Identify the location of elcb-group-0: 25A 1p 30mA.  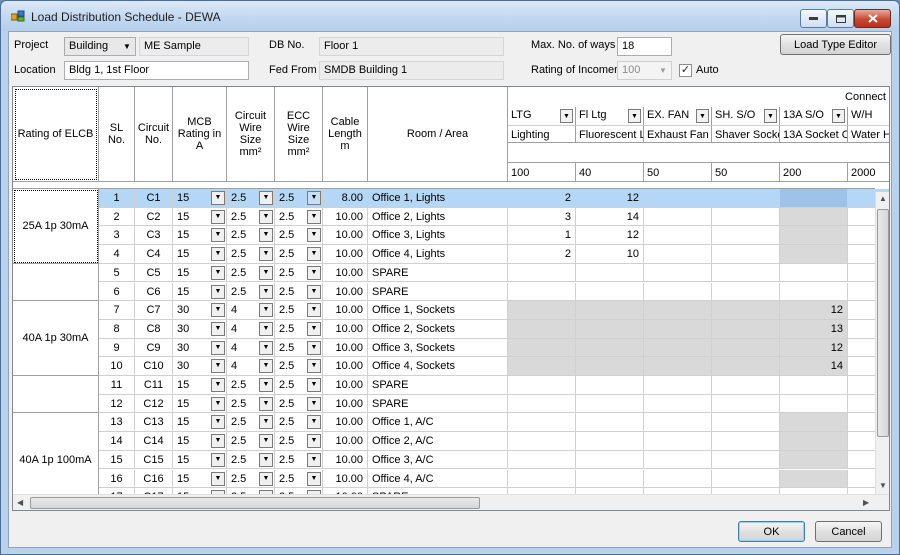
(56, 226).